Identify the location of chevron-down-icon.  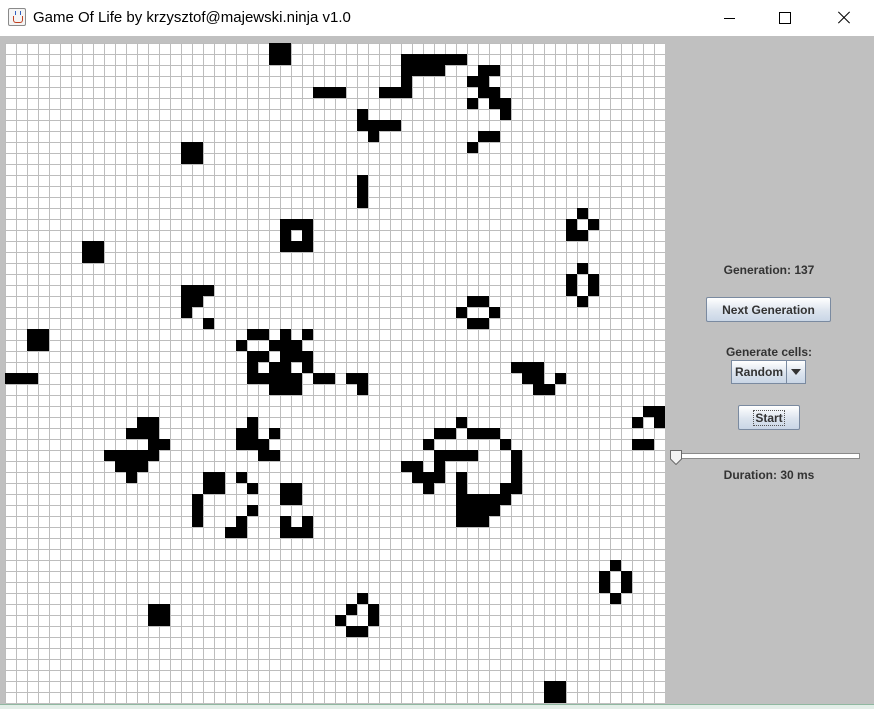
(795, 372).